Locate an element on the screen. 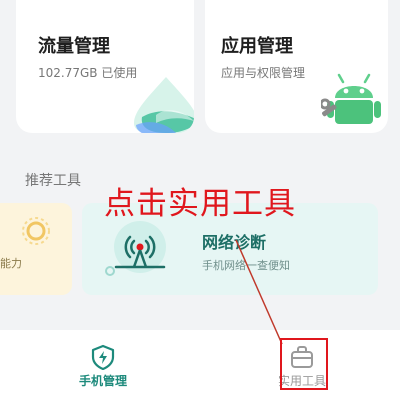 This screenshot has width=400, height=400. highlight-box is located at coordinates (304, 364).